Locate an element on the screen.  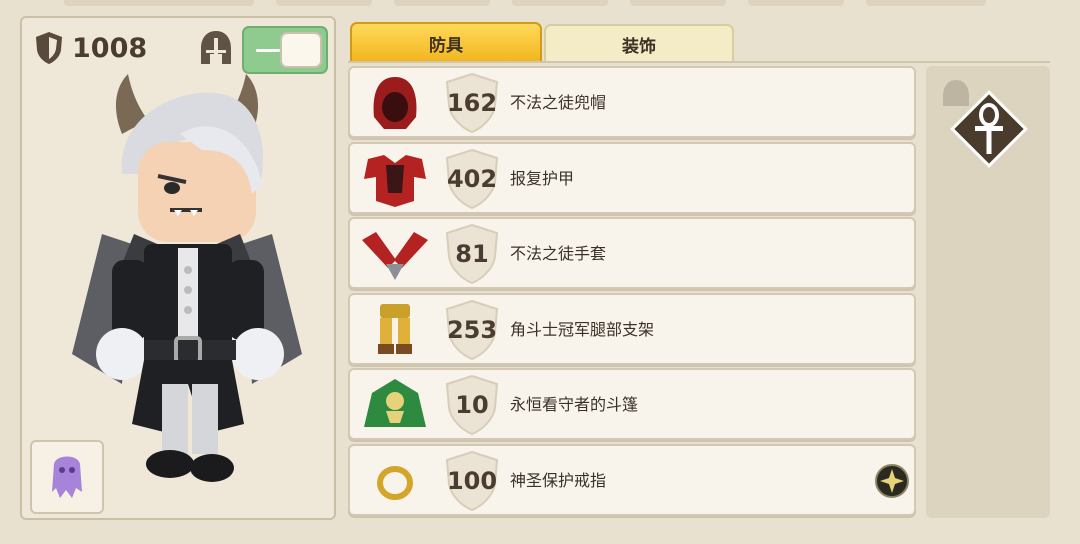
equipment-item-back: 10 永恒看守者的斗篷 is located at coordinates (632, 404).